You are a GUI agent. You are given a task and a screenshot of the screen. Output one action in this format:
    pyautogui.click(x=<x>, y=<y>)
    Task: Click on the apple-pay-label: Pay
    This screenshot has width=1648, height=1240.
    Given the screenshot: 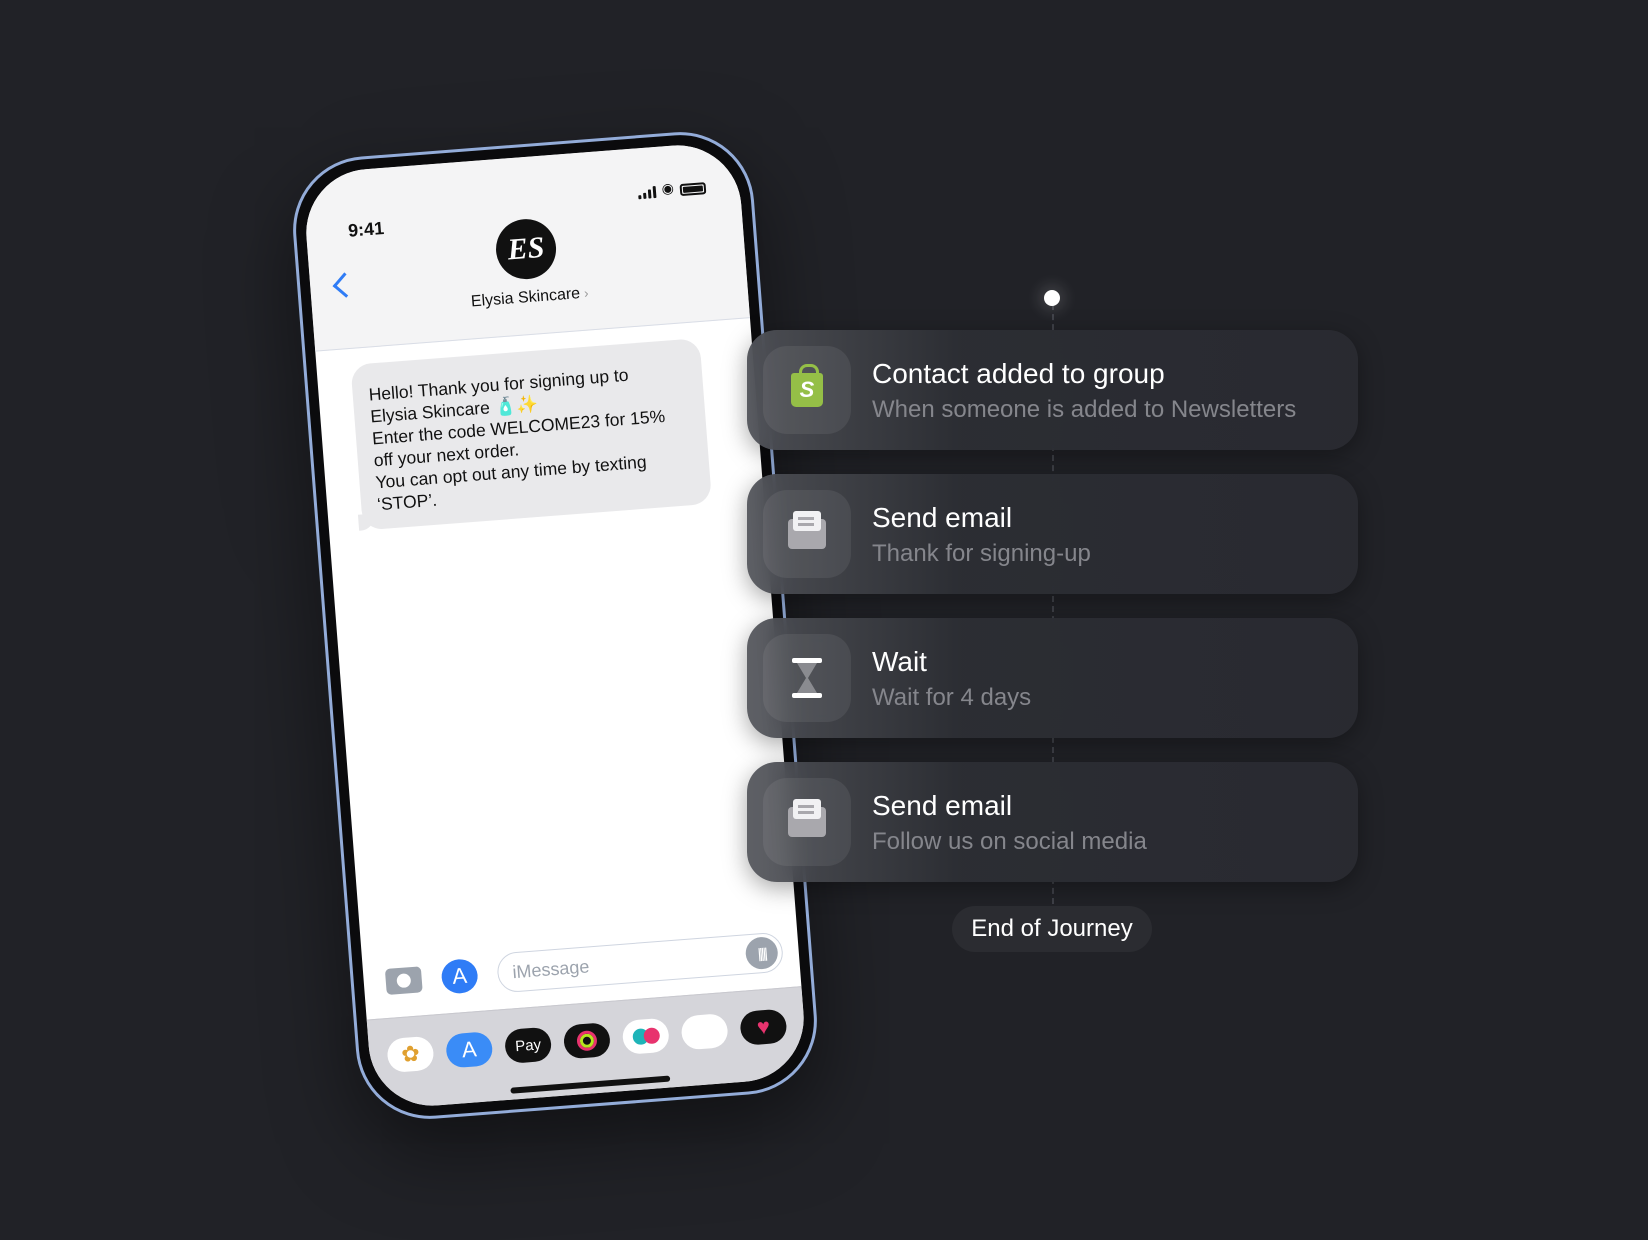 What is the action you would take?
    pyautogui.click(x=528, y=1045)
    